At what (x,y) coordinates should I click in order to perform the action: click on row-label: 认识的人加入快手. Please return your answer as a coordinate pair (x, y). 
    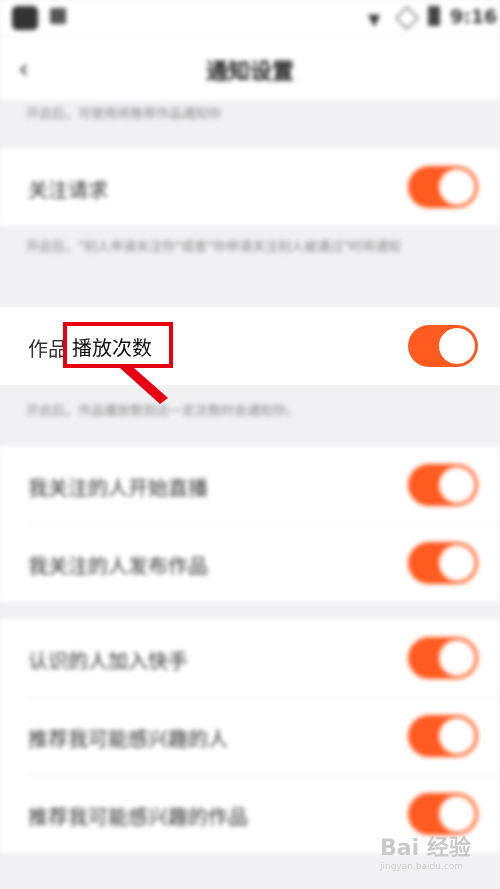
    Looking at the image, I should click on (108, 661).